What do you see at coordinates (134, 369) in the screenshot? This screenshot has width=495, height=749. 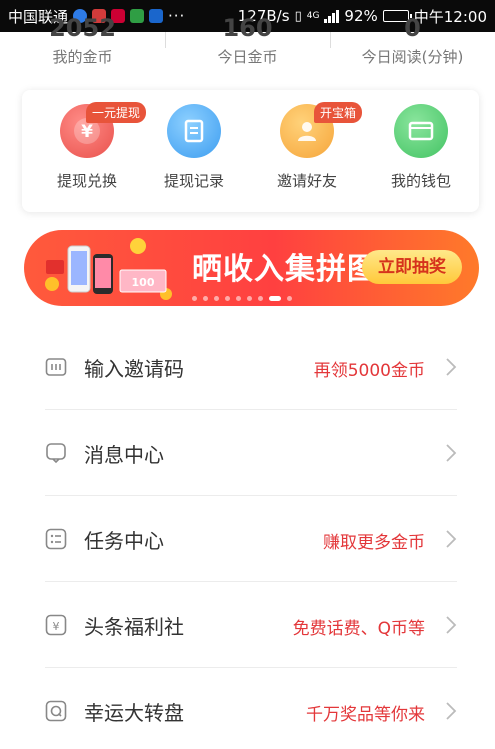 I see `menu-item-label: 输入邀请码` at bounding box center [134, 369].